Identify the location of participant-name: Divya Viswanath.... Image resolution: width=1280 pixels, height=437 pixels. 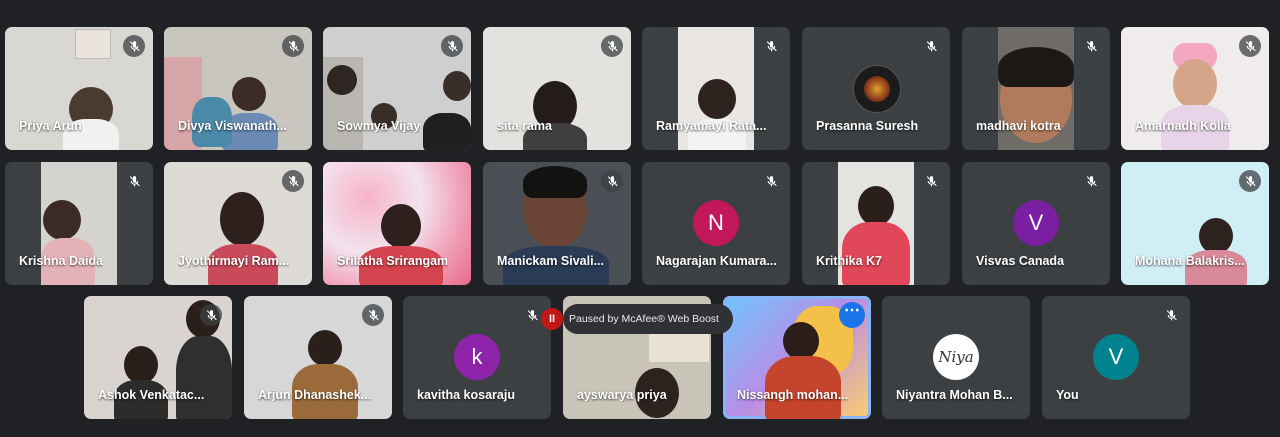
(232, 126).